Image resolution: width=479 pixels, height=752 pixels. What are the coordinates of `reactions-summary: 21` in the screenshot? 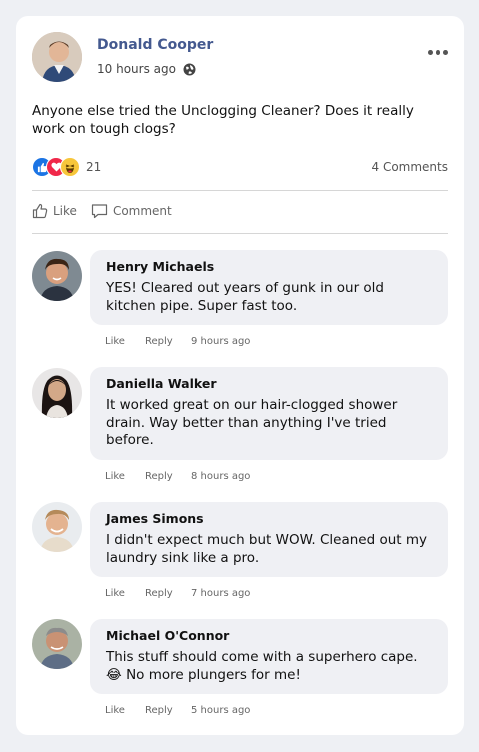 It's located at (66, 167).